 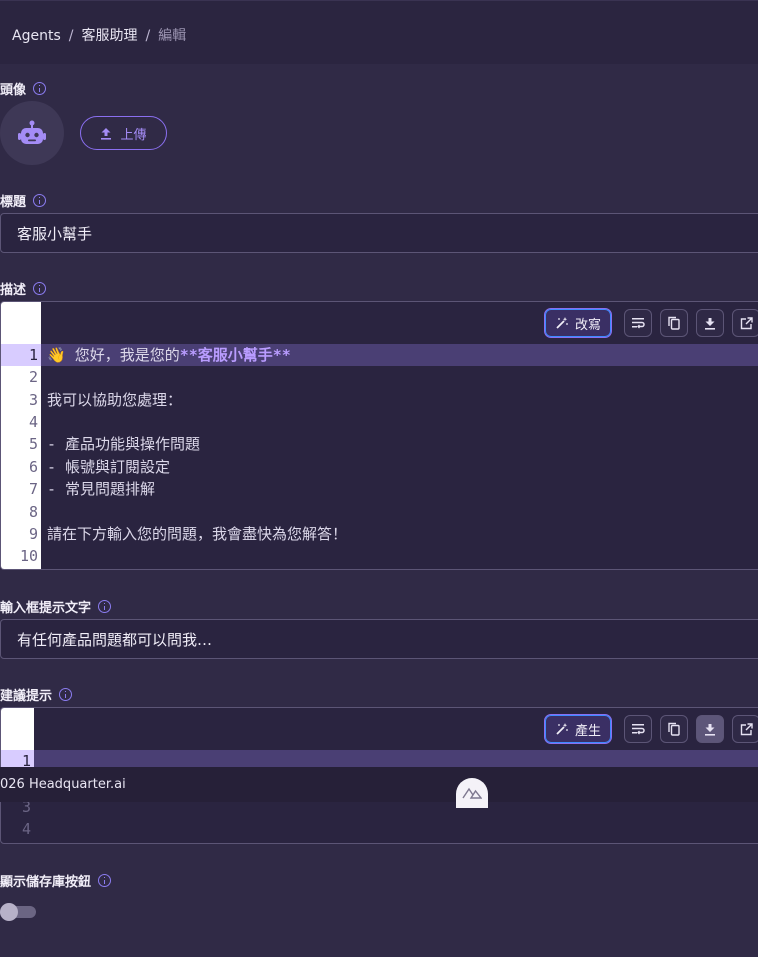 I want to click on top-bar: Agents / 客服助理 / 編輯, so click(x=379, y=32).